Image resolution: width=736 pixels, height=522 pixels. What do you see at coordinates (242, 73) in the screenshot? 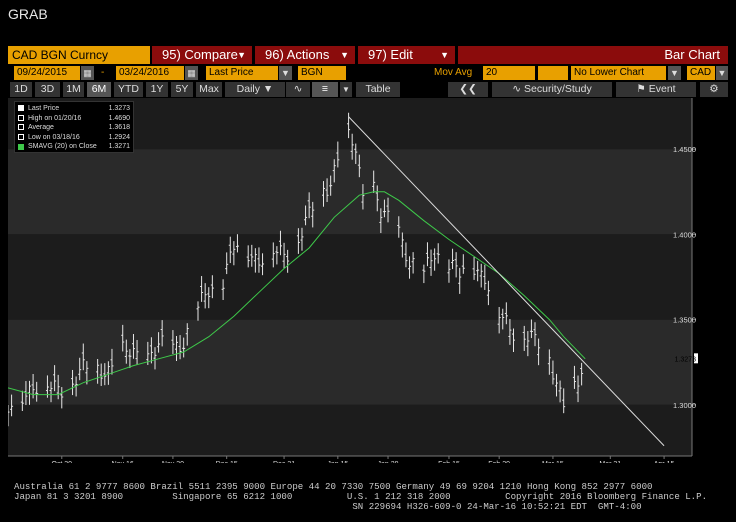
I see `field-selector: Last Price` at bounding box center [242, 73].